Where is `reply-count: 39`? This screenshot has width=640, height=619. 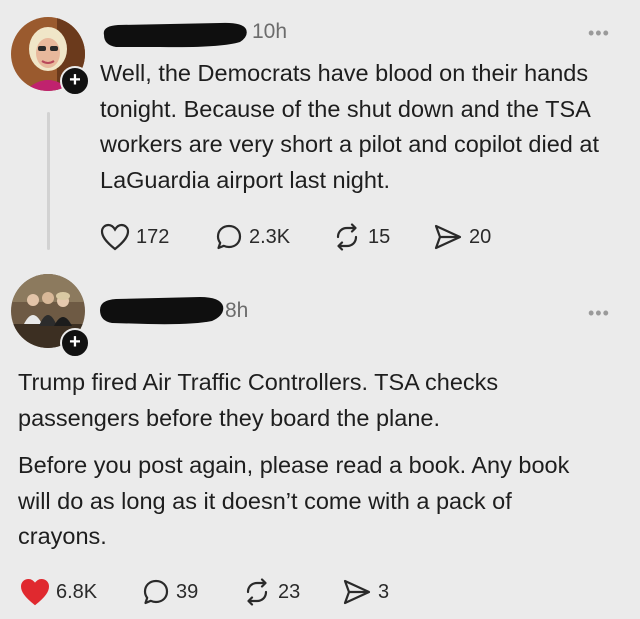 reply-count: 39 is located at coordinates (187, 591).